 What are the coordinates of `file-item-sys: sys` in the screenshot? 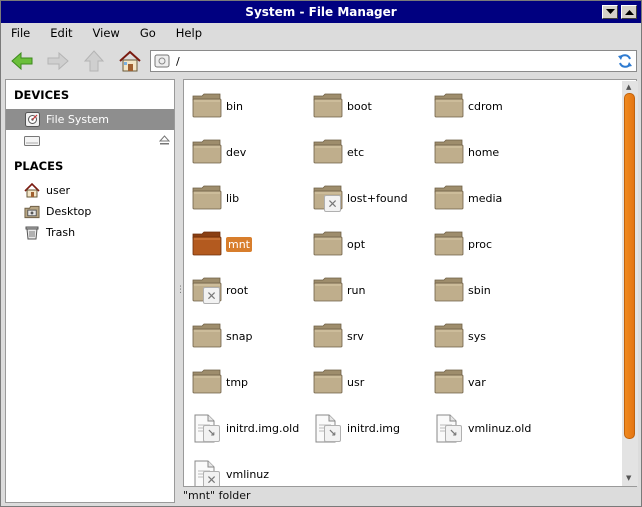 It's located at (460, 336).